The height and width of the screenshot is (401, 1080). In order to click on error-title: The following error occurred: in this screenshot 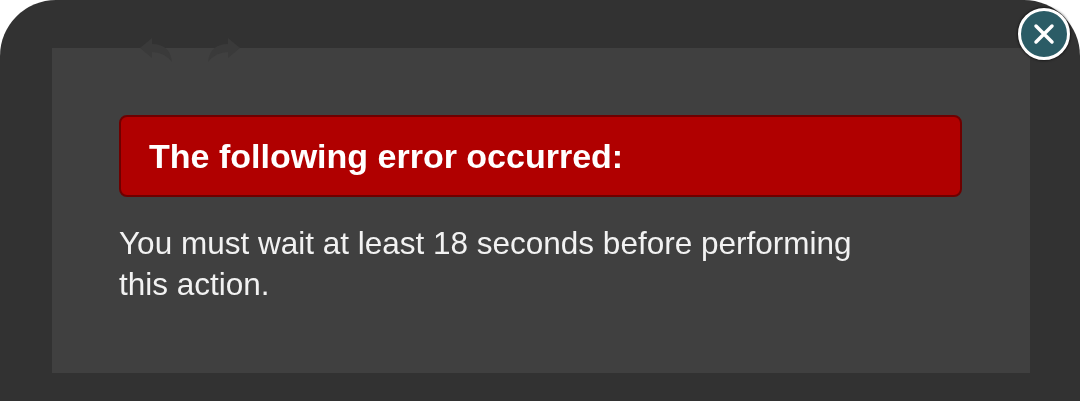, I will do `click(386, 156)`.